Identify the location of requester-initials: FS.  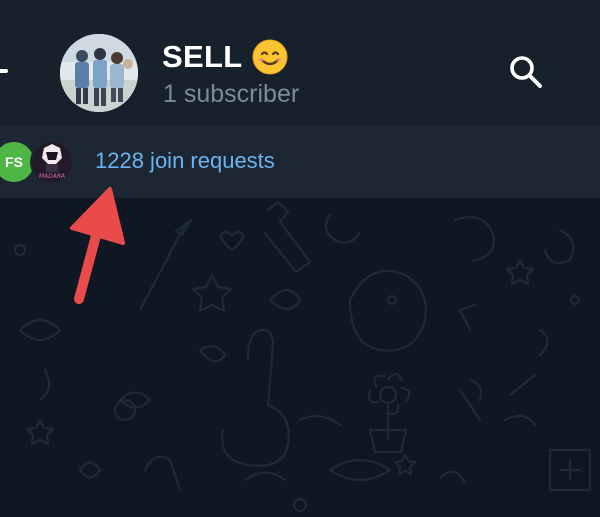
(14, 162).